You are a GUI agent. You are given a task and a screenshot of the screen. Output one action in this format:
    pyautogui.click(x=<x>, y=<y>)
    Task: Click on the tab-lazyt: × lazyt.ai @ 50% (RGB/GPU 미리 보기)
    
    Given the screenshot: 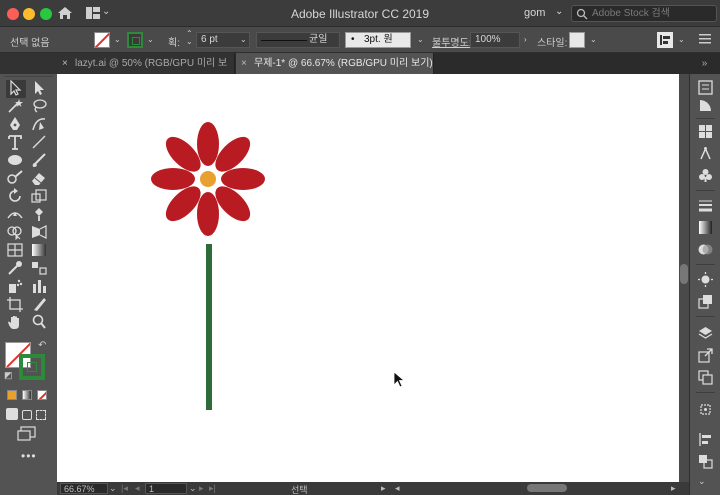 What is the action you would take?
    pyautogui.click(x=146, y=71)
    